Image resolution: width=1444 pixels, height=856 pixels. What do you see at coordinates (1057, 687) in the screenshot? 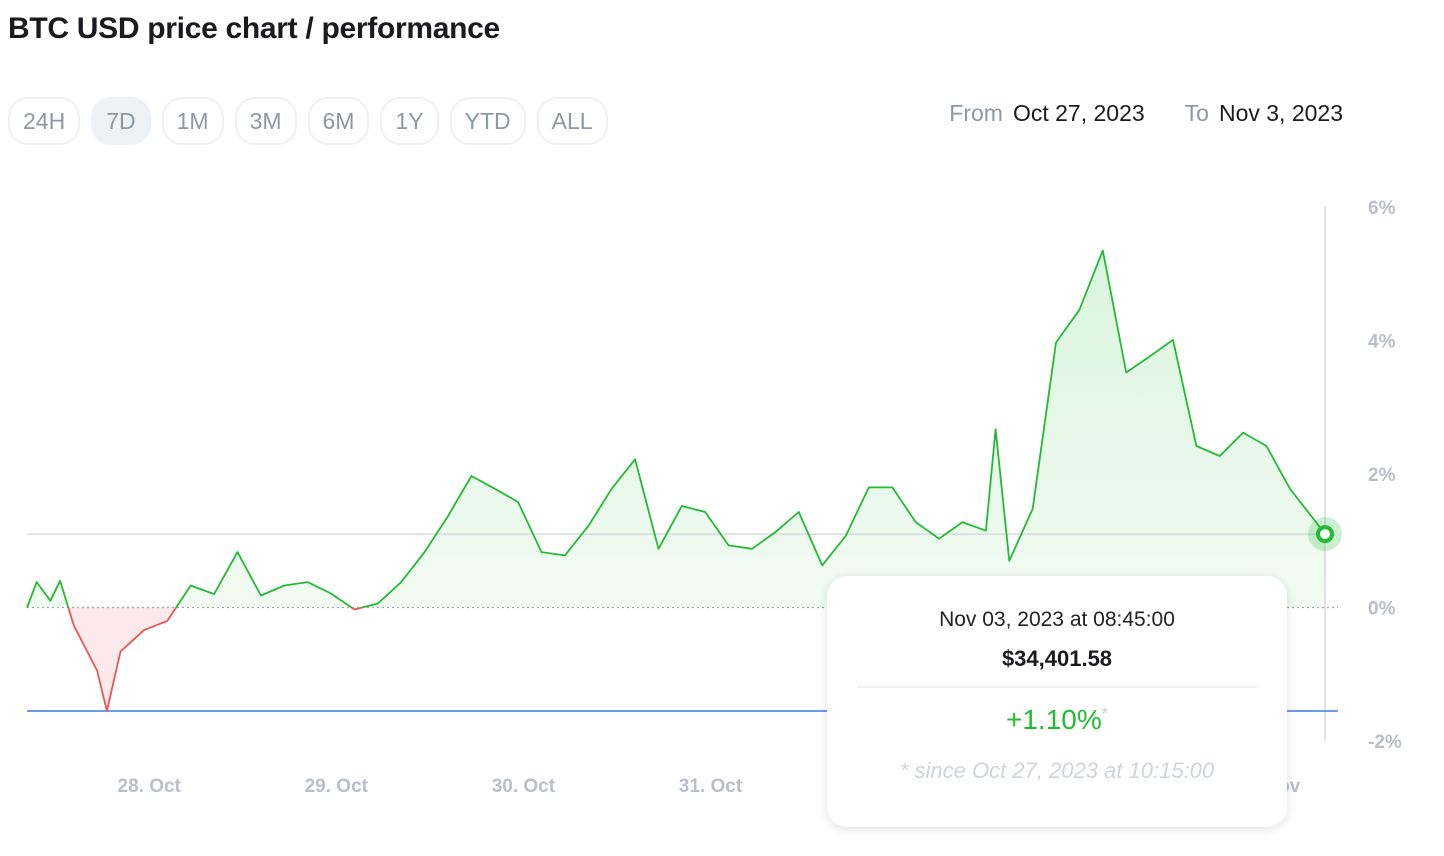
I see `tooltip-divider` at bounding box center [1057, 687].